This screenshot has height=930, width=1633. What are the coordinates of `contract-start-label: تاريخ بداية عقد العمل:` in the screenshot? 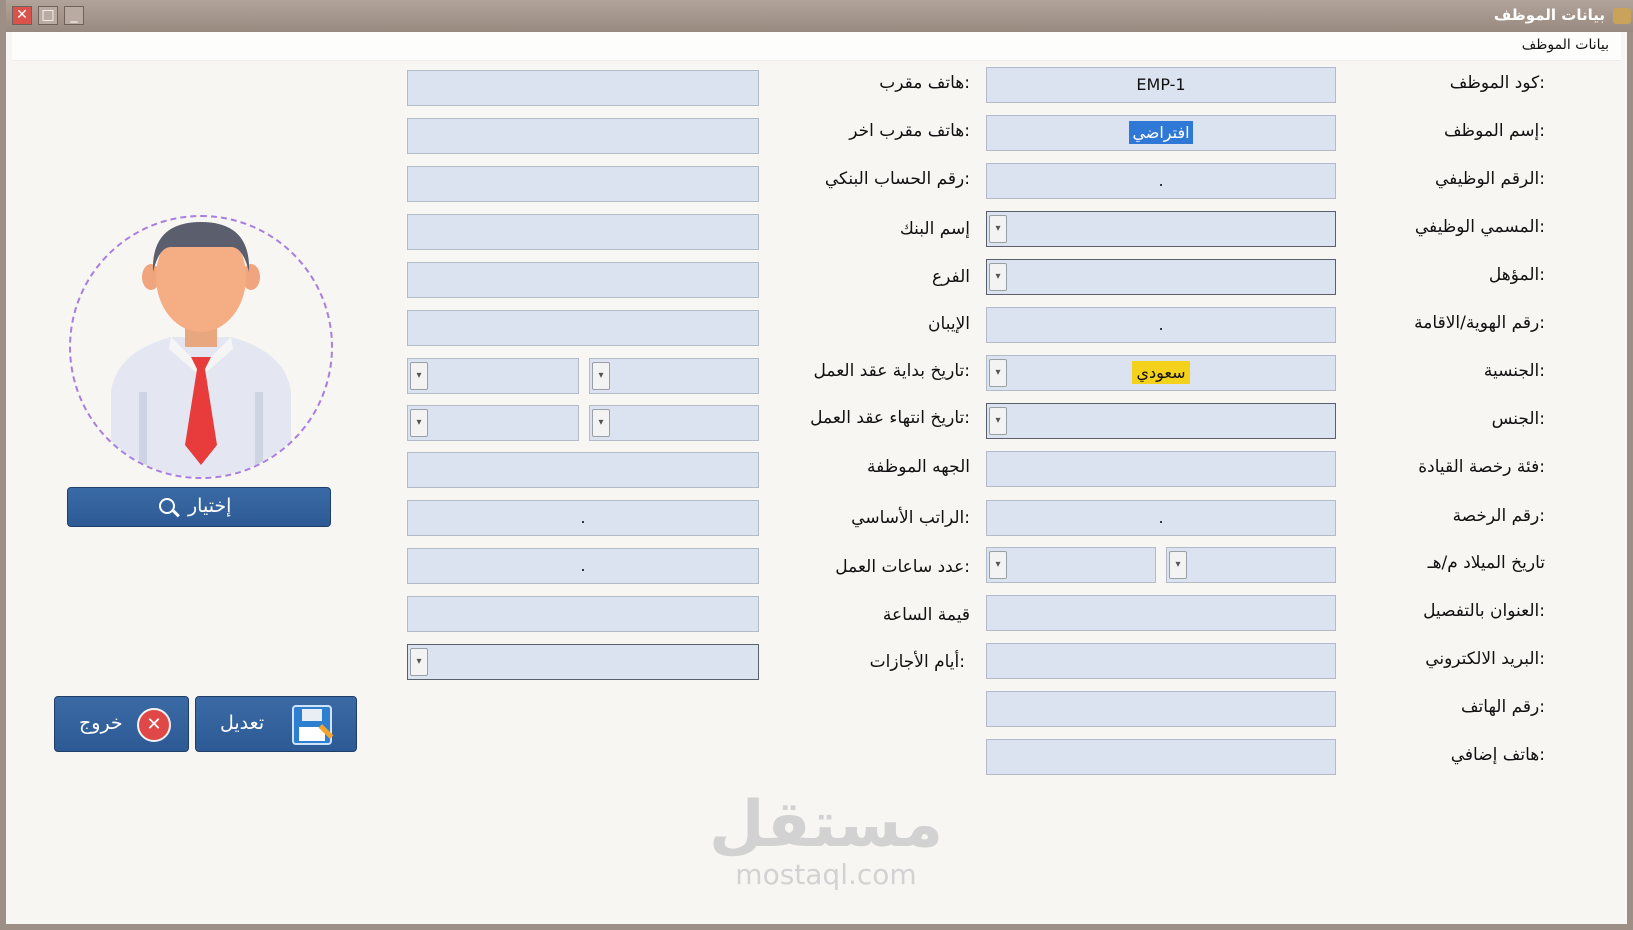 It's located at (891, 371).